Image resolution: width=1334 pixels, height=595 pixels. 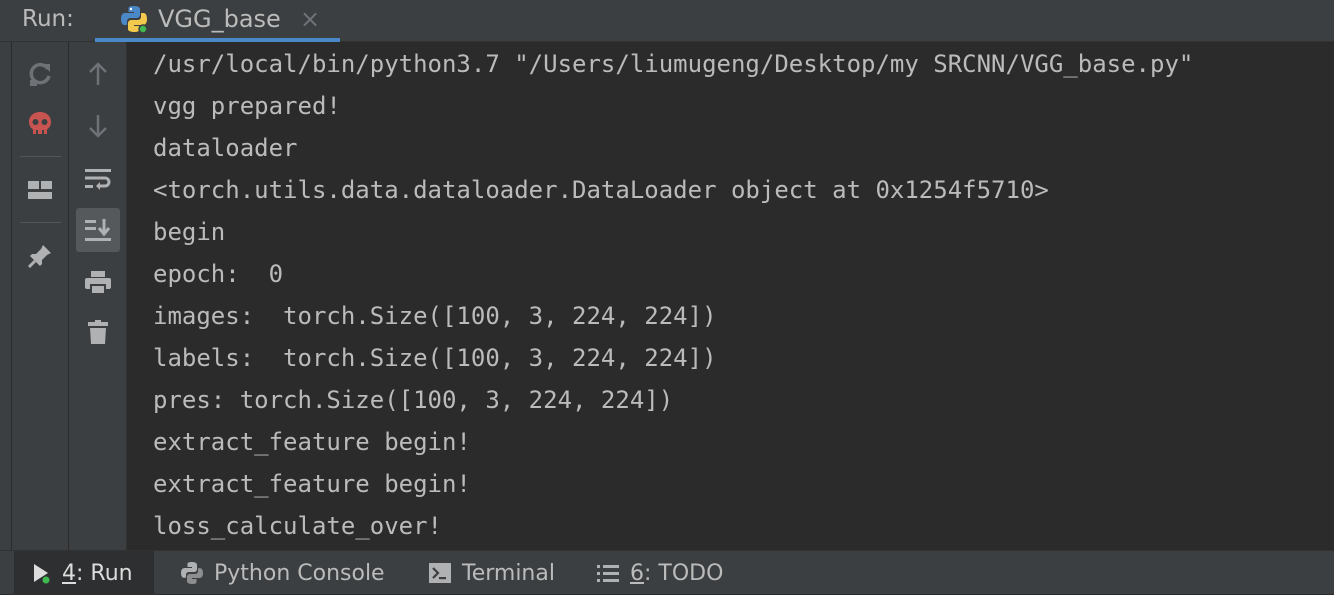 I want to click on print-button, so click(x=98, y=282).